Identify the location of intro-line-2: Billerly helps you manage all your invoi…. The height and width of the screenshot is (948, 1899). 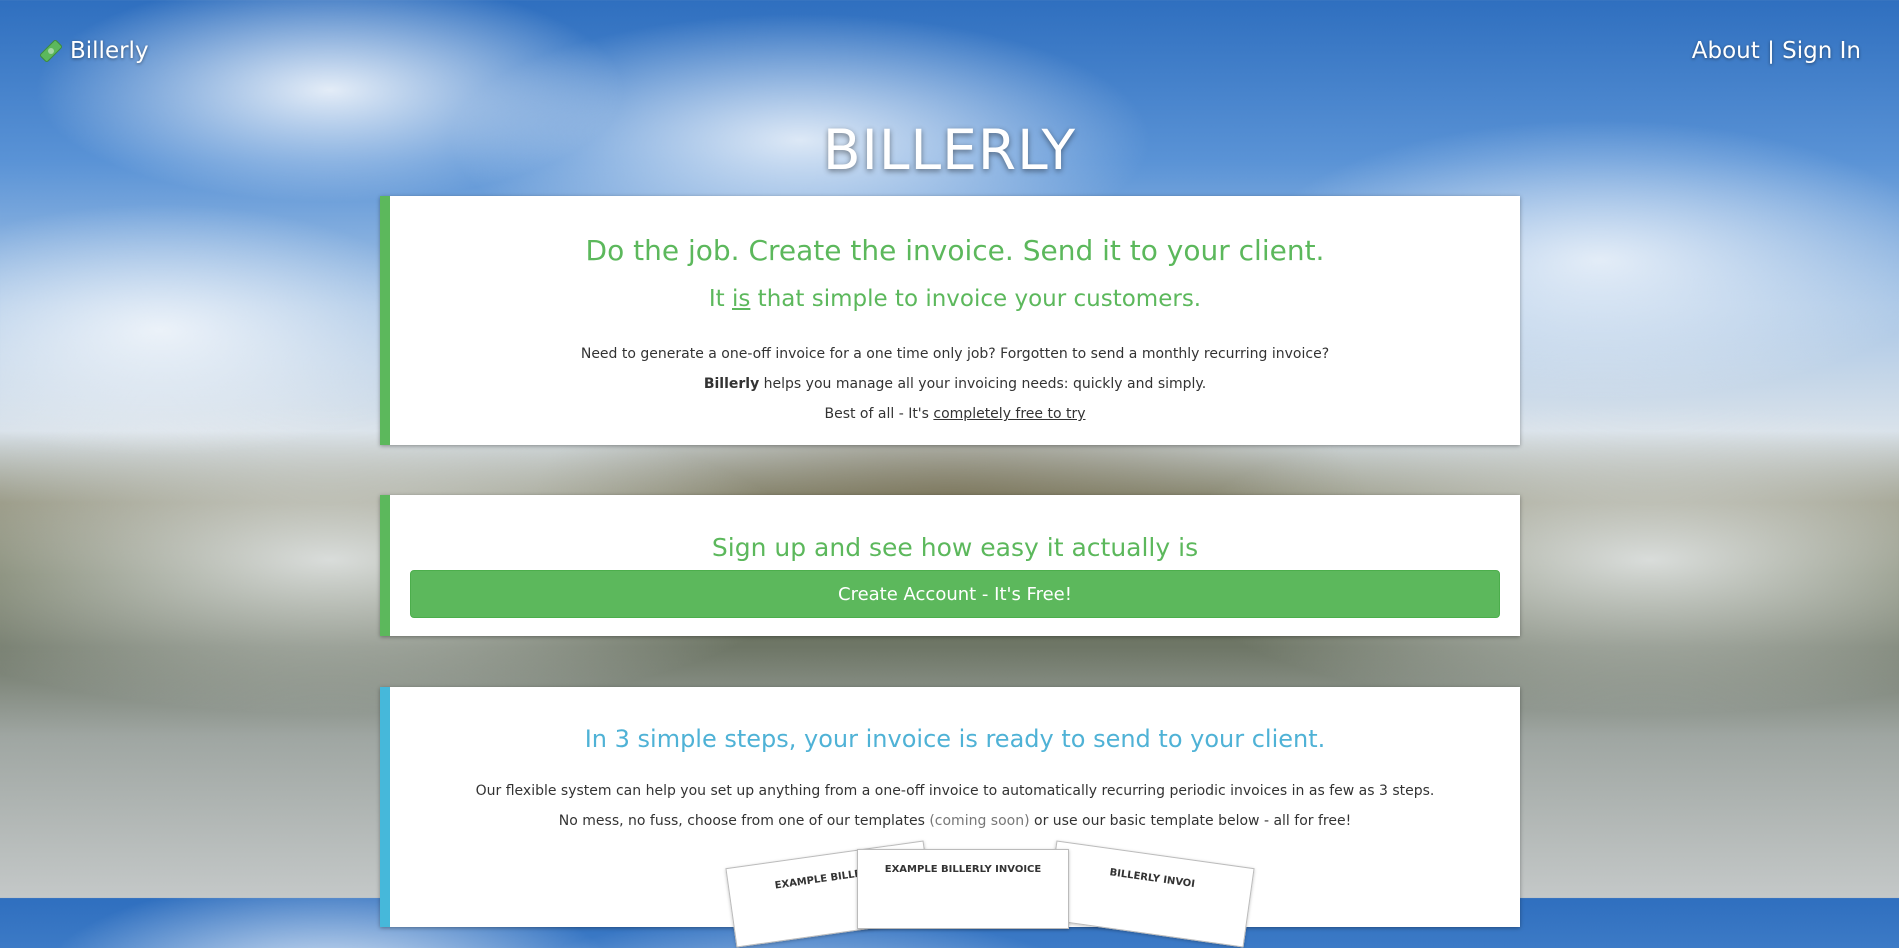
(955, 384).